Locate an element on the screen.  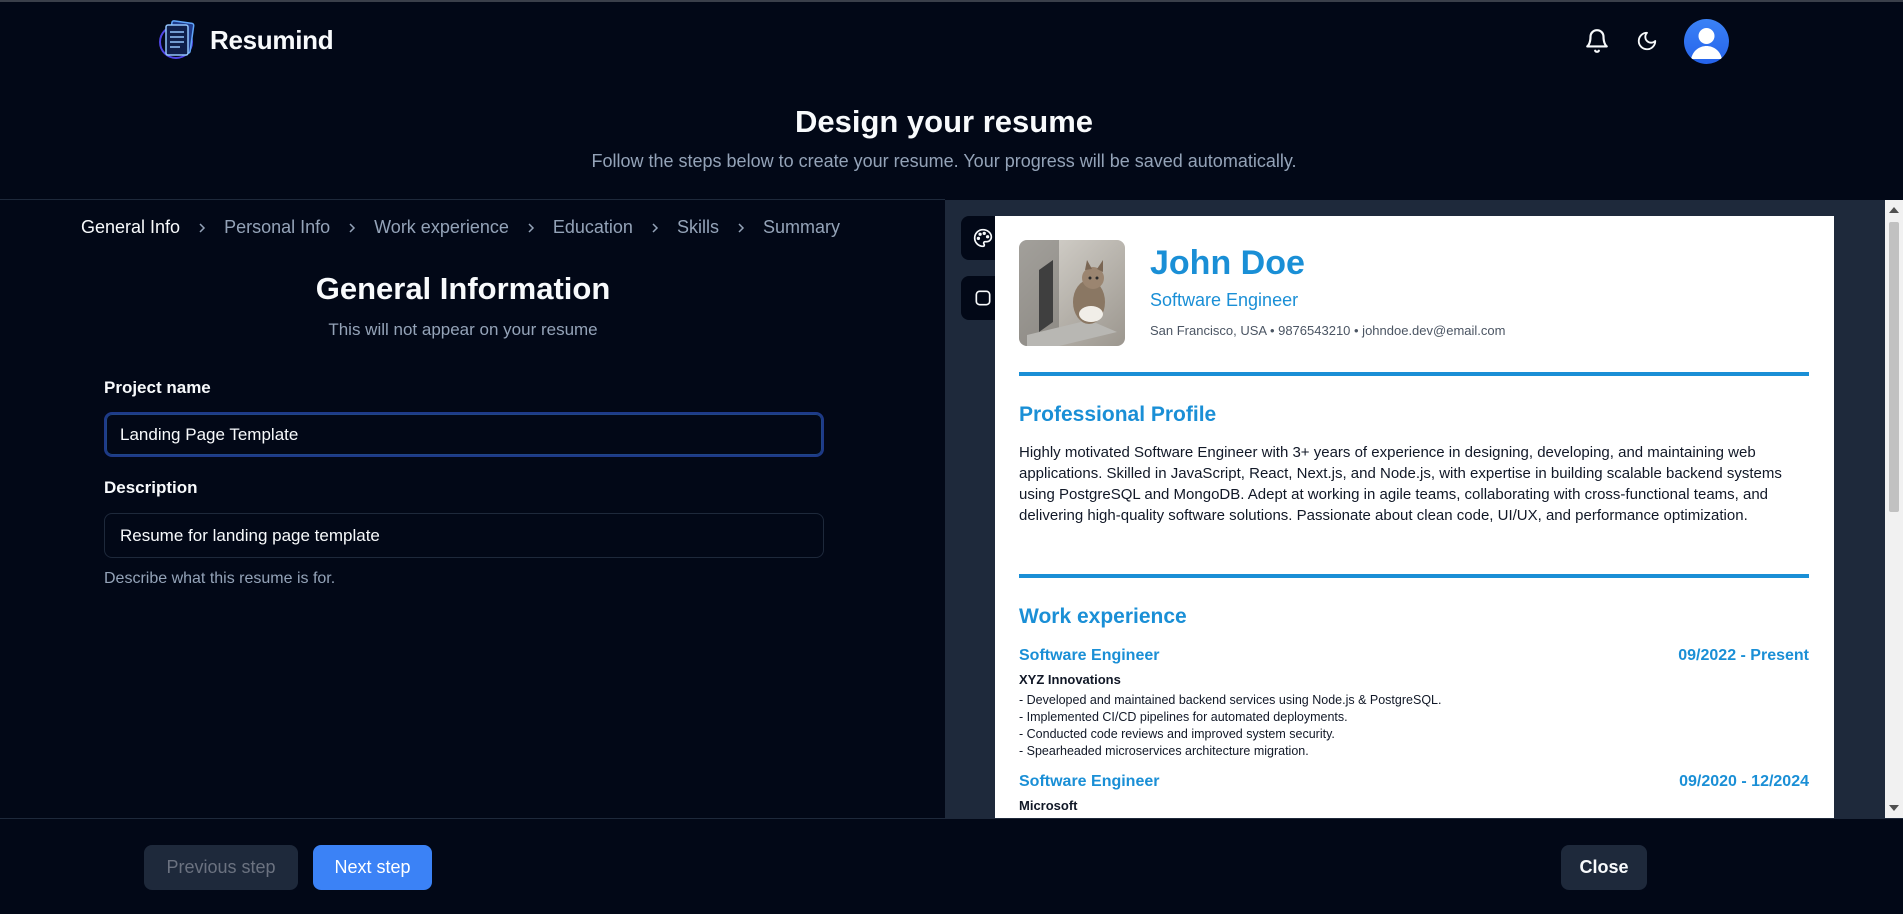
moon-icon is located at coordinates (1647, 41).